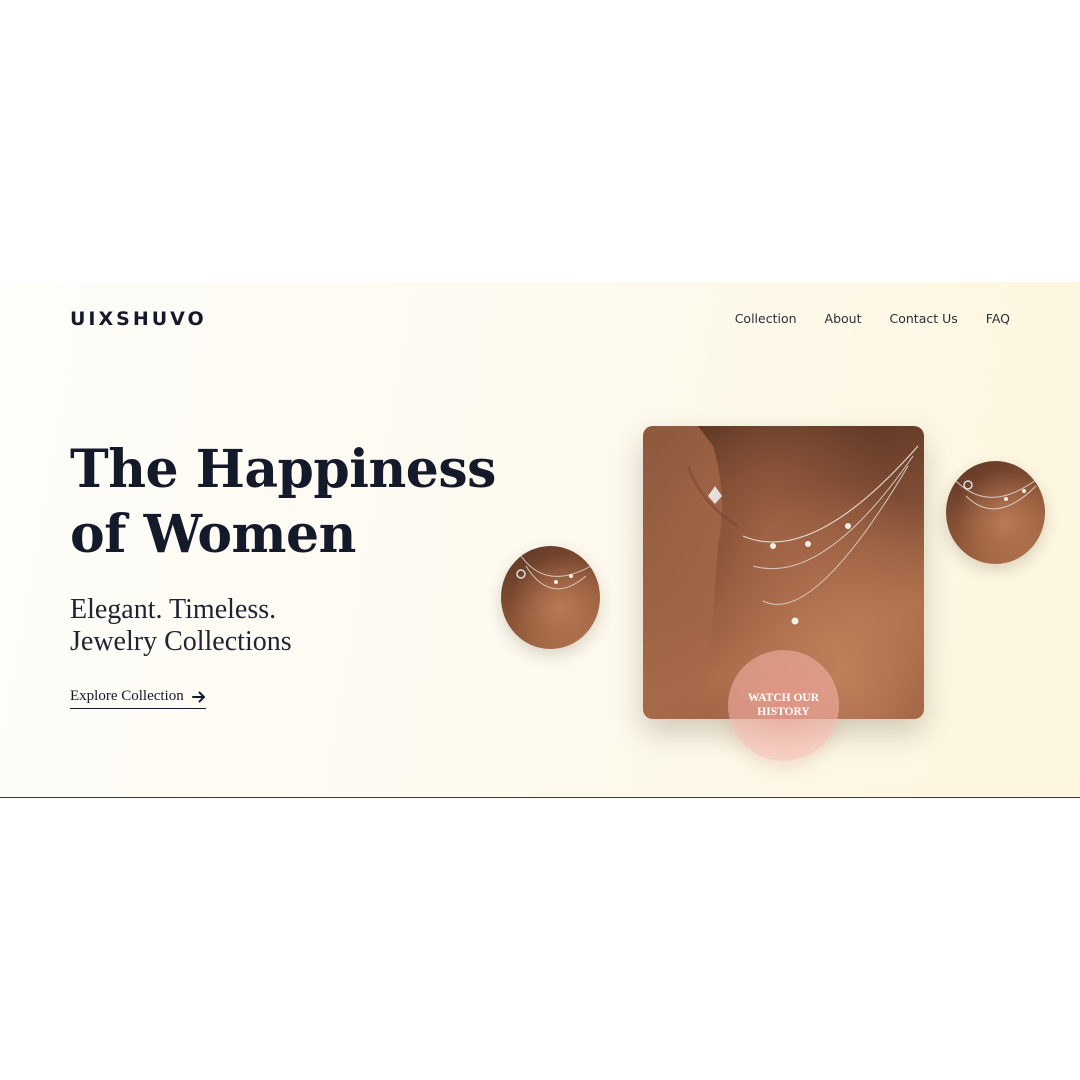 This screenshot has width=1080, height=1080. Describe the element at coordinates (283, 502) in the screenshot. I see `hero-headline: The Happiness of Women` at that location.